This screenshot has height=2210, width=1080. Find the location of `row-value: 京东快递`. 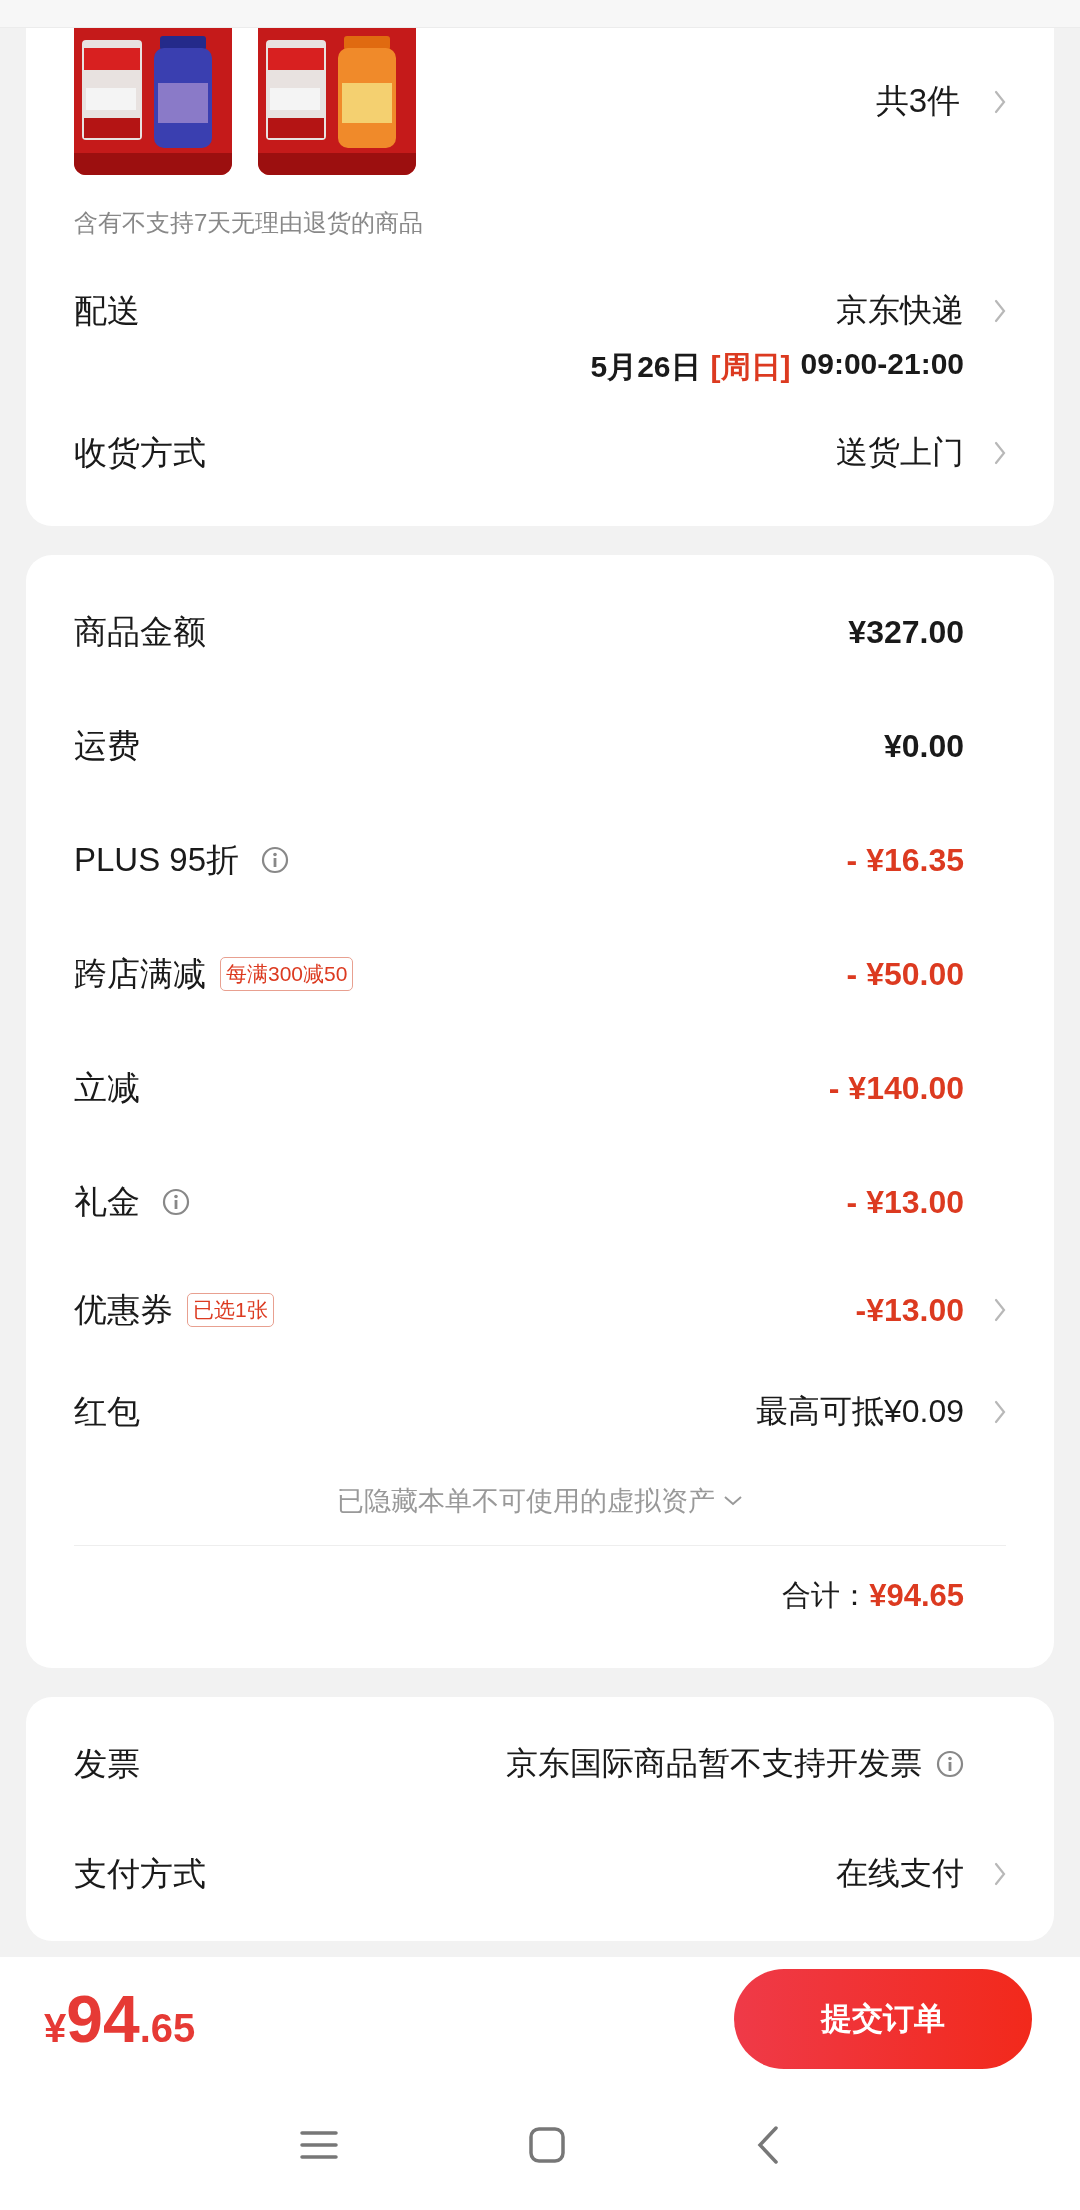

row-value: 京东快递 is located at coordinates (900, 311).